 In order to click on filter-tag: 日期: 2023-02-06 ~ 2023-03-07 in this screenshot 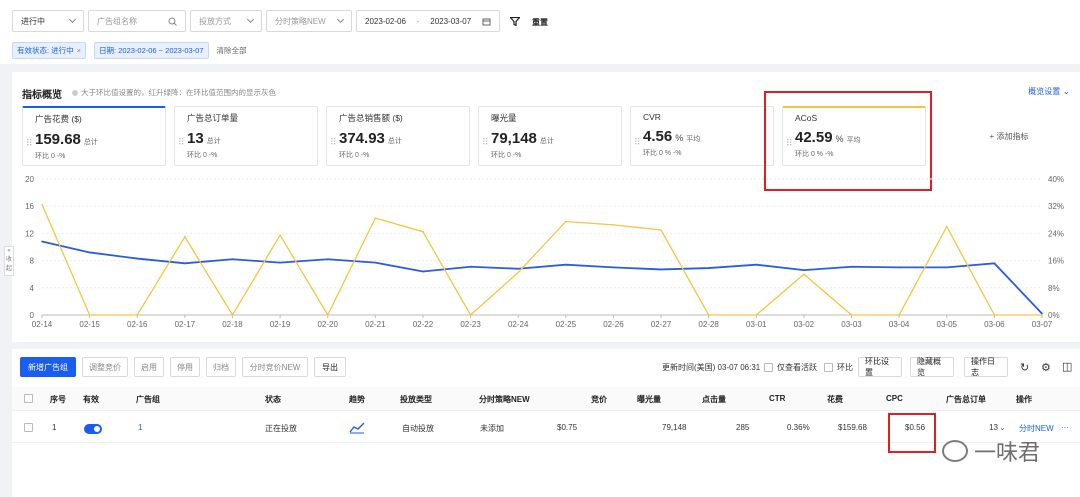, I will do `click(151, 50)`.